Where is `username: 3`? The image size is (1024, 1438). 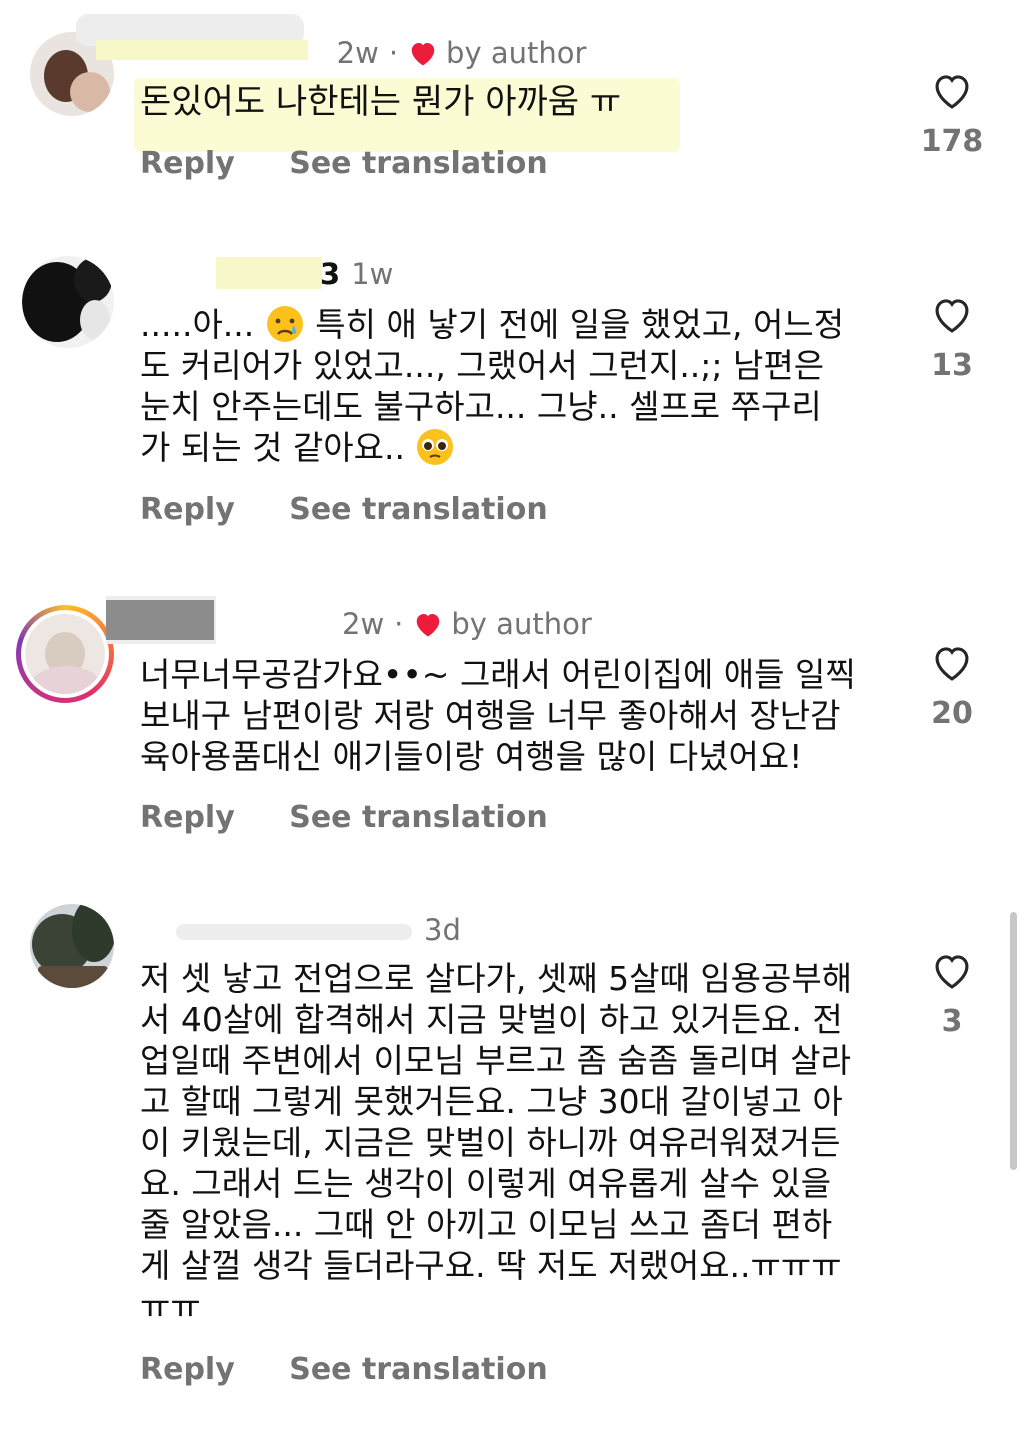 username: 3 is located at coordinates (330, 274).